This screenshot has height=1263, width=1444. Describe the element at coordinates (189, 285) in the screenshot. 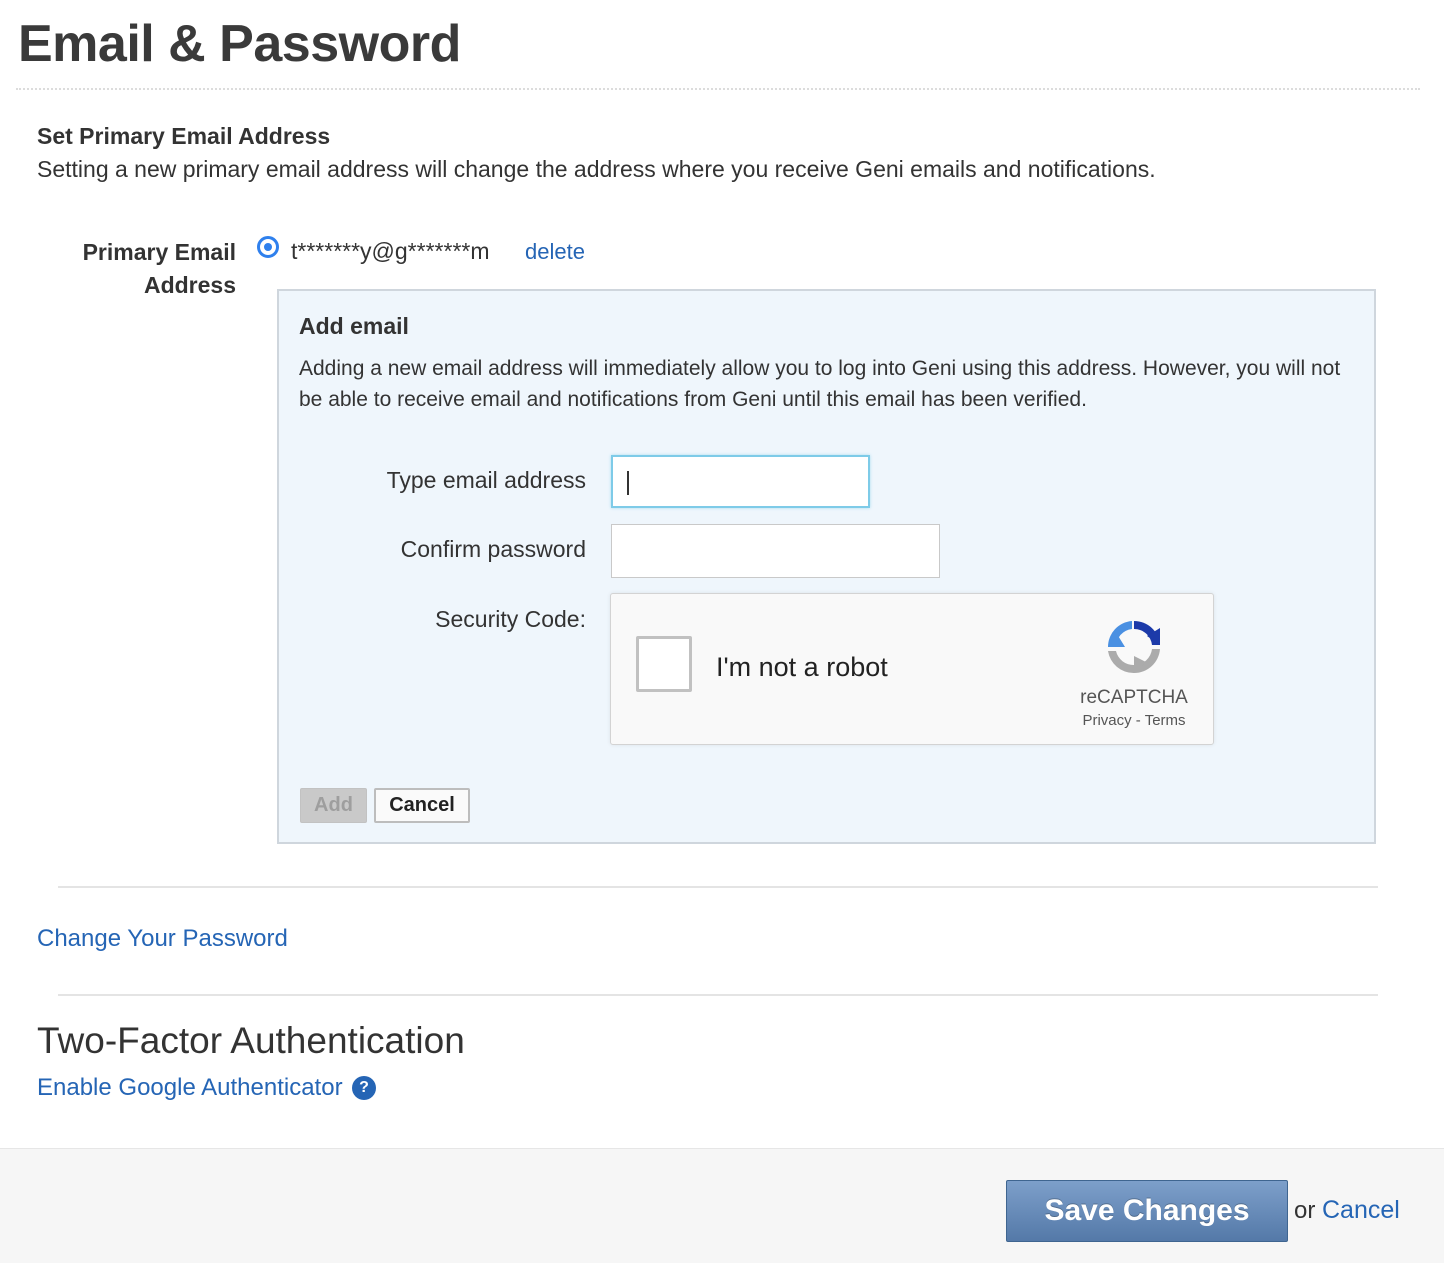

I see `primary-email-label-line2: Address` at that location.